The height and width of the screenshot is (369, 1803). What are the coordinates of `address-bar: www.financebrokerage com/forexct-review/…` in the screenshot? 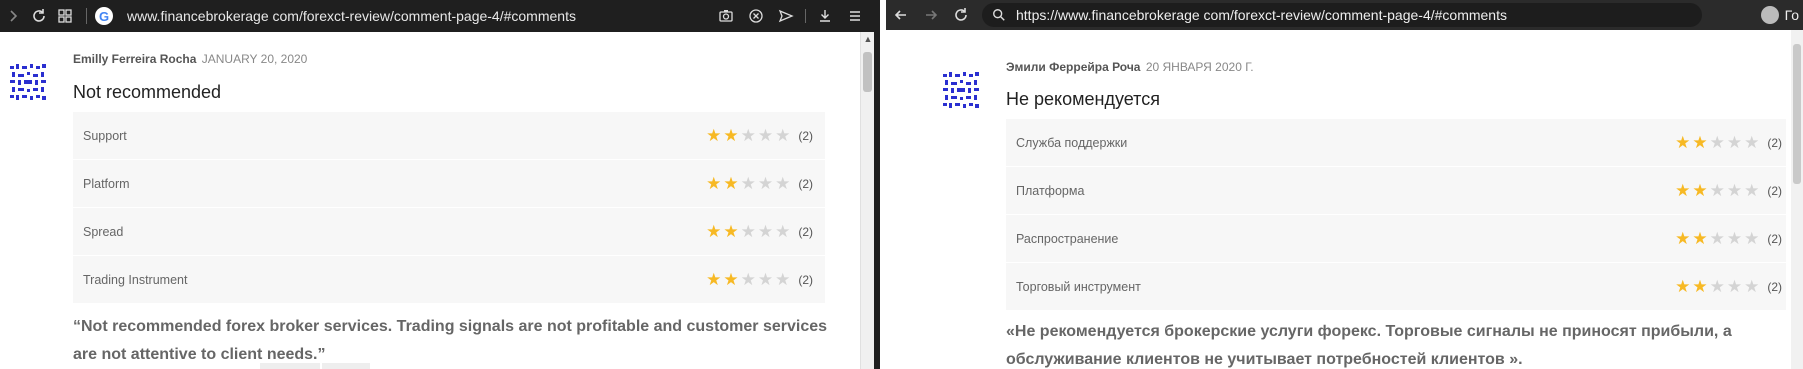 It's located at (420, 16).